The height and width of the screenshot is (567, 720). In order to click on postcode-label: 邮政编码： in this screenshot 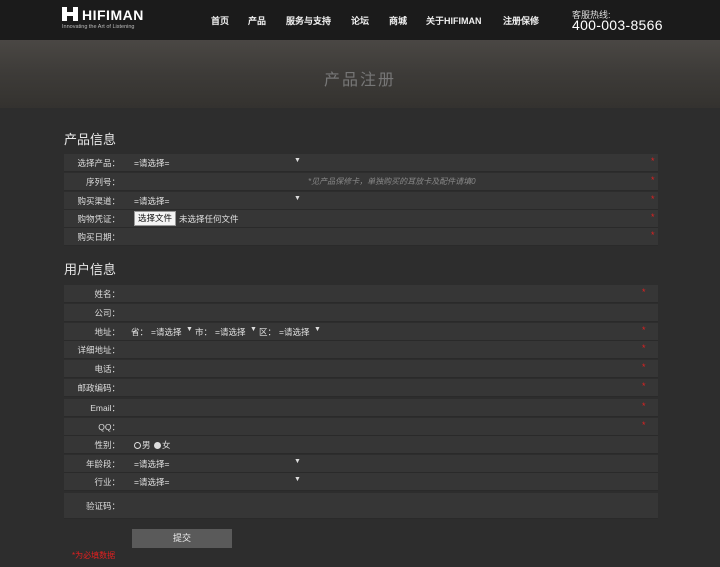, I will do `click(98, 388)`.